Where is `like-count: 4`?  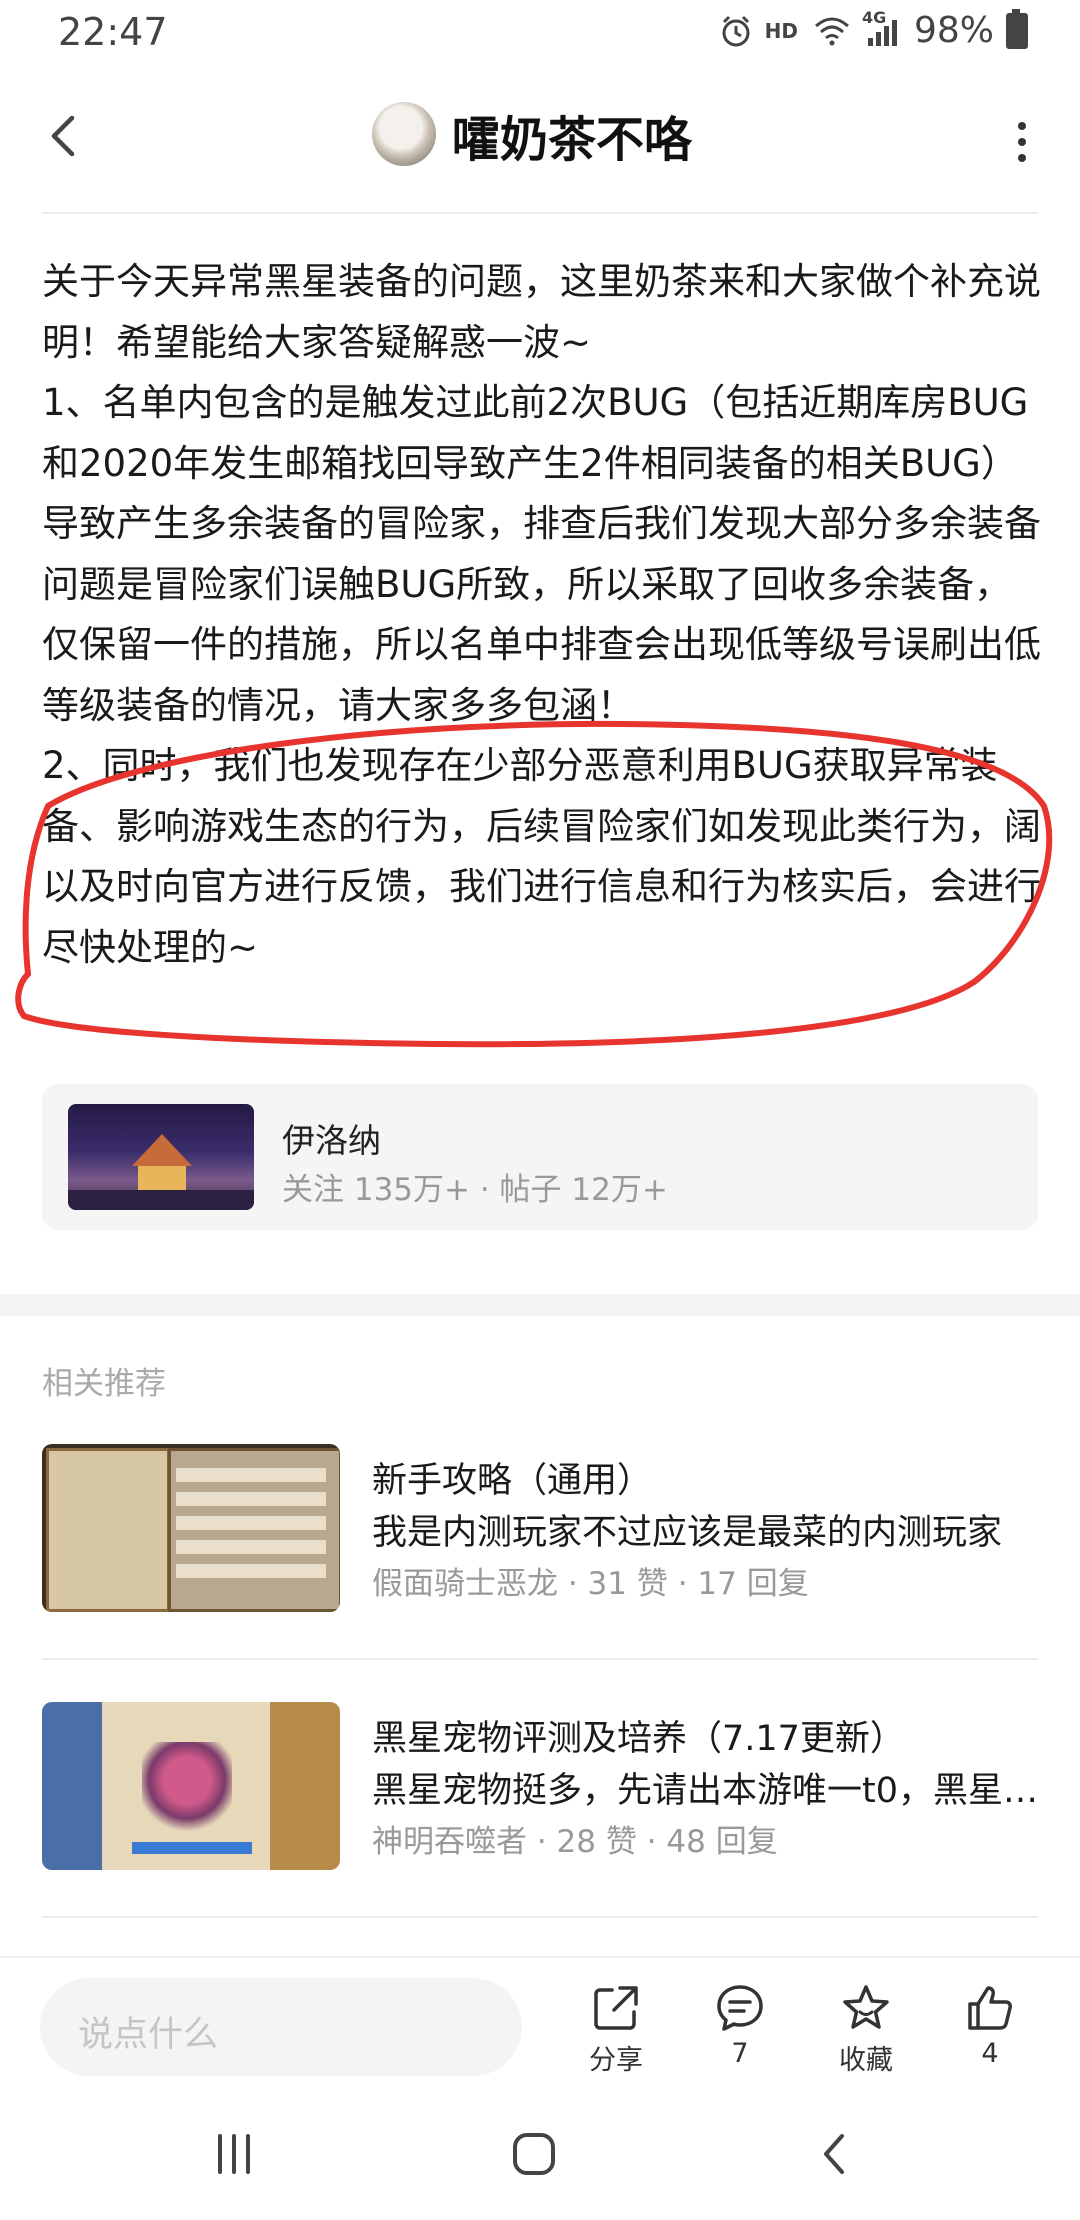
like-count: 4 is located at coordinates (990, 2053).